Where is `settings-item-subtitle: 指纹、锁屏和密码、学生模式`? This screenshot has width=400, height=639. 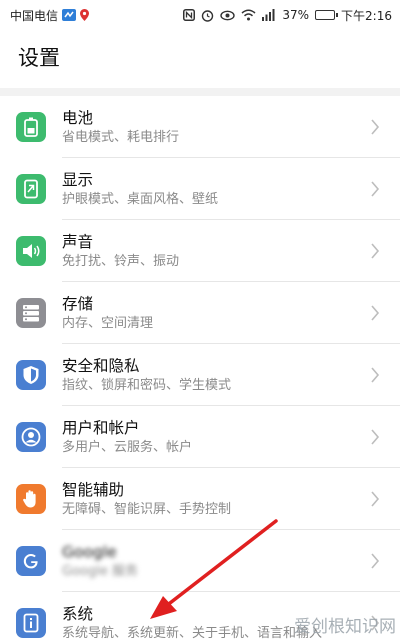
settings-item-subtitle: 指纹、锁屏和密码、学生模式 is located at coordinates (147, 385).